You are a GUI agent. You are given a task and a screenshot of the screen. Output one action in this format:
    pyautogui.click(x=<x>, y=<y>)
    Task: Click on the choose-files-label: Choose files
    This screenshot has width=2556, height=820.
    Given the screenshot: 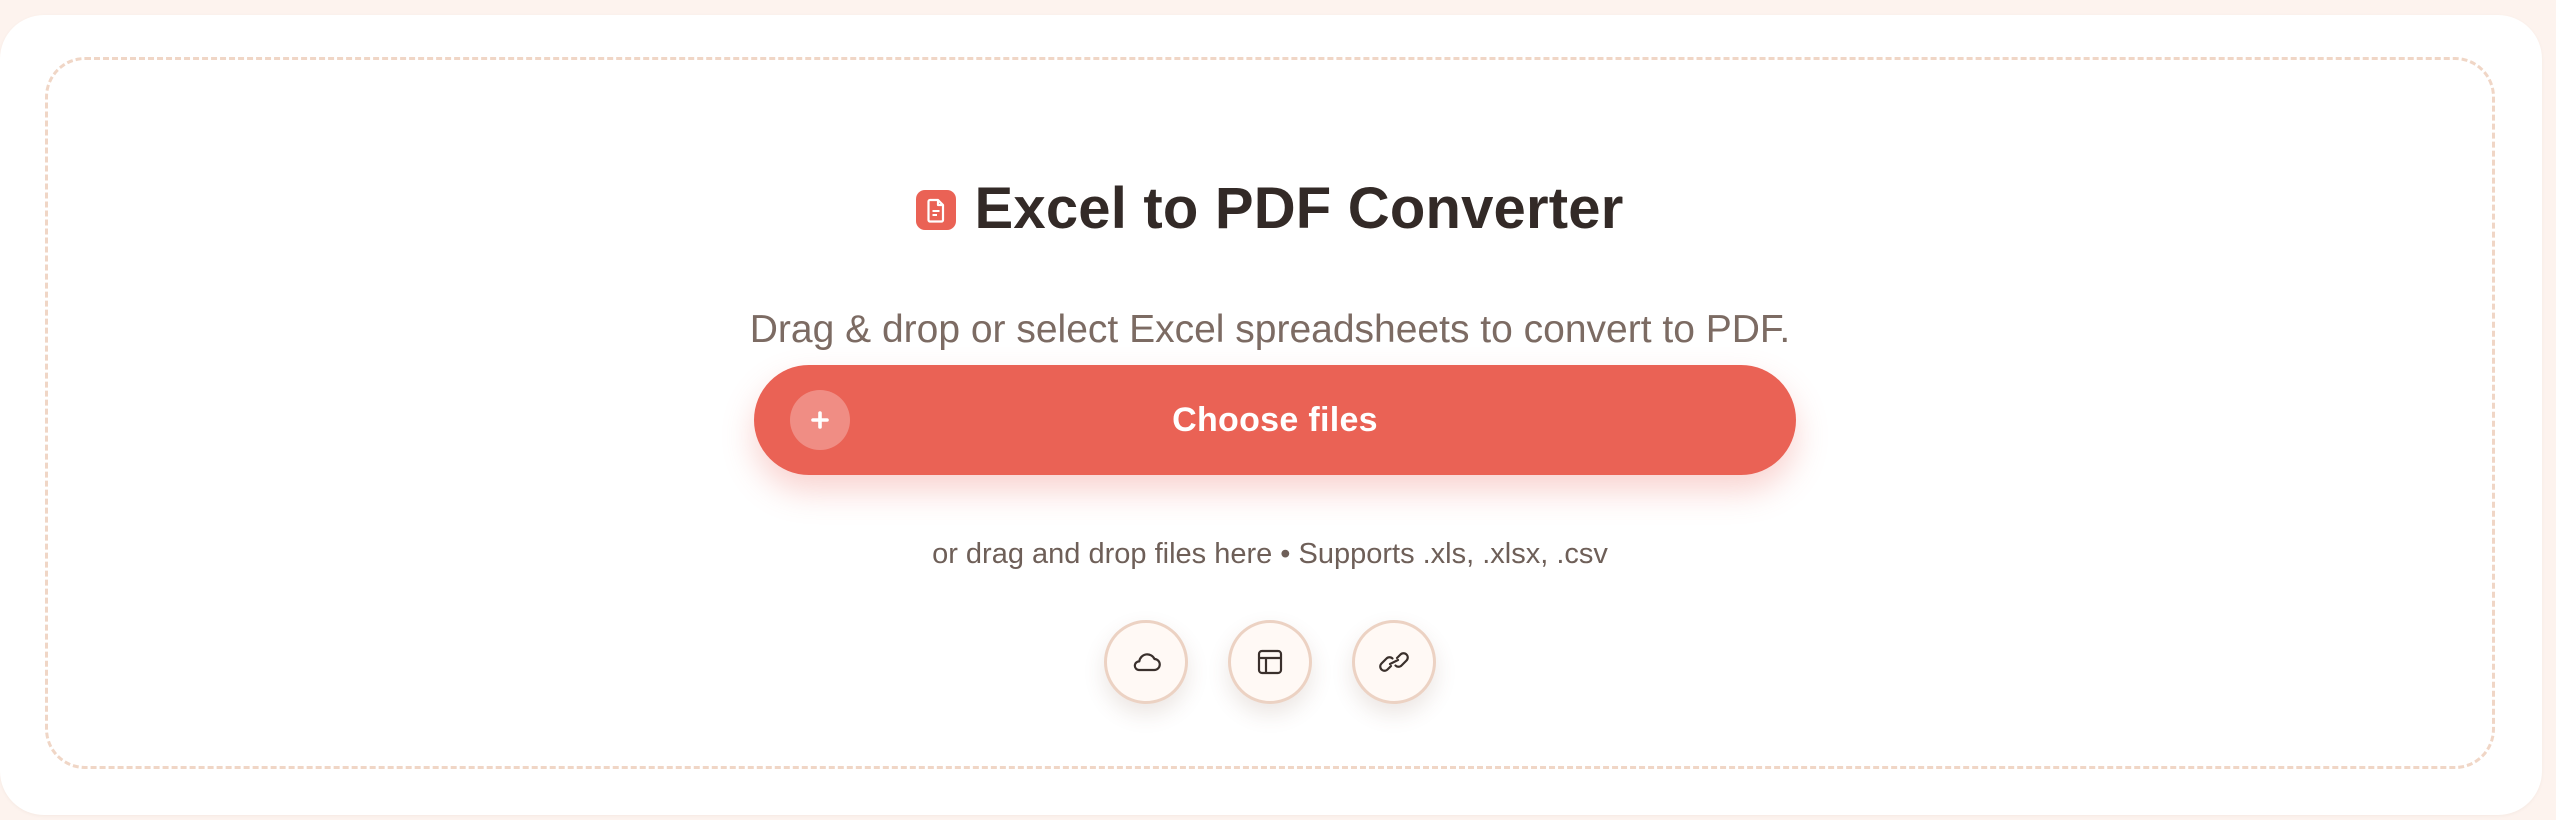 What is the action you would take?
    pyautogui.click(x=1275, y=420)
    